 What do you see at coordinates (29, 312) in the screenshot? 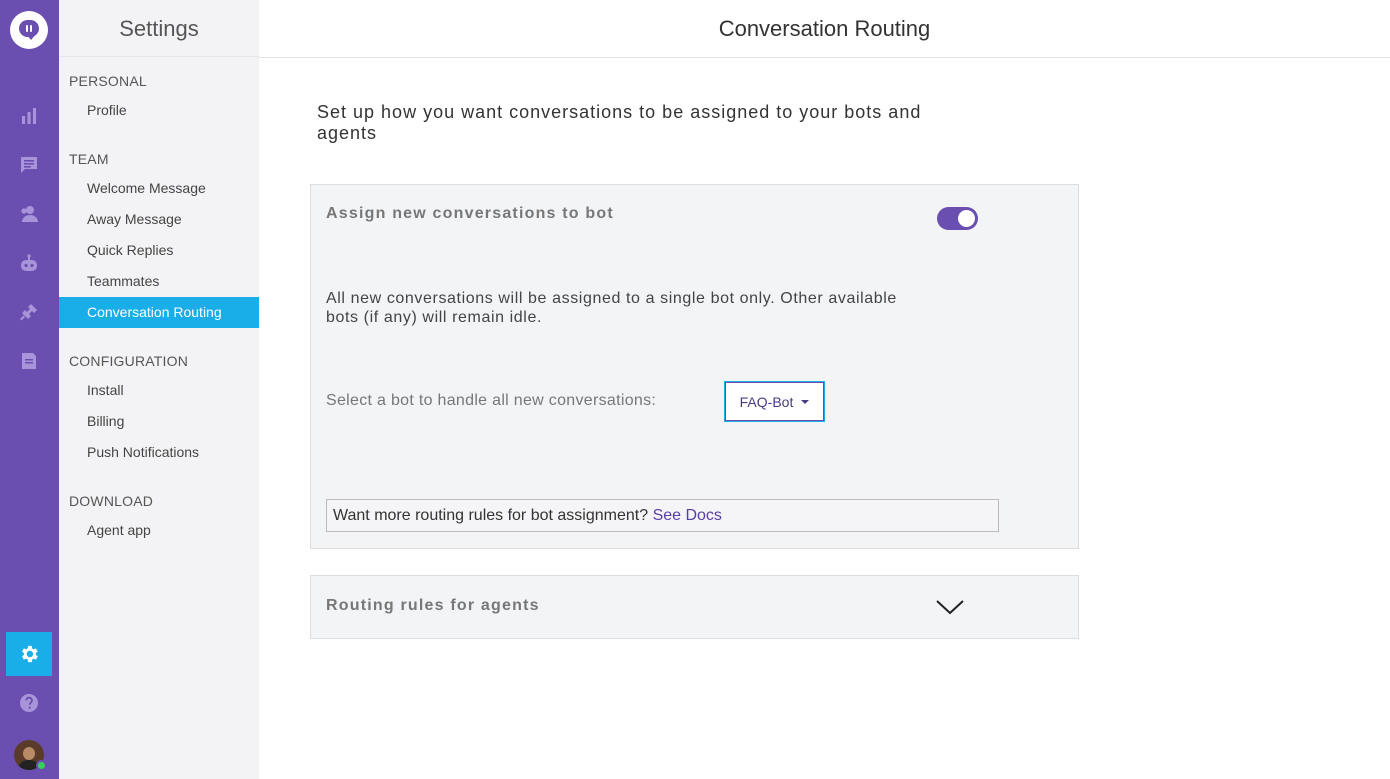
I see `integrations-icon` at bounding box center [29, 312].